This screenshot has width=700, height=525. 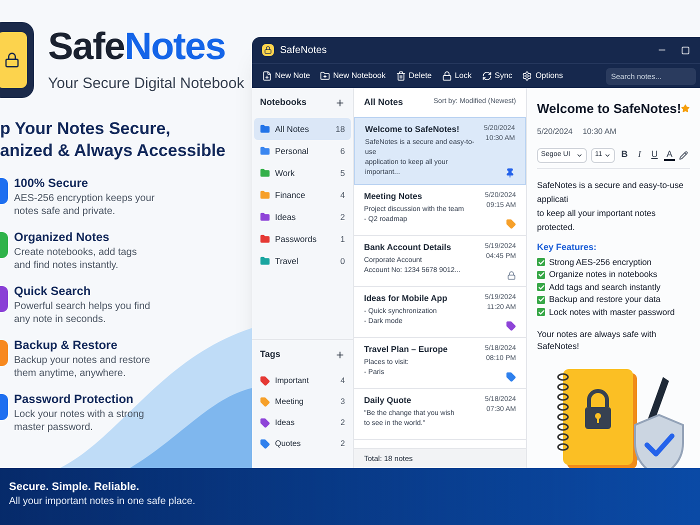 I want to click on checklist-text: Strong AES-256 encryption, so click(x=600, y=262).